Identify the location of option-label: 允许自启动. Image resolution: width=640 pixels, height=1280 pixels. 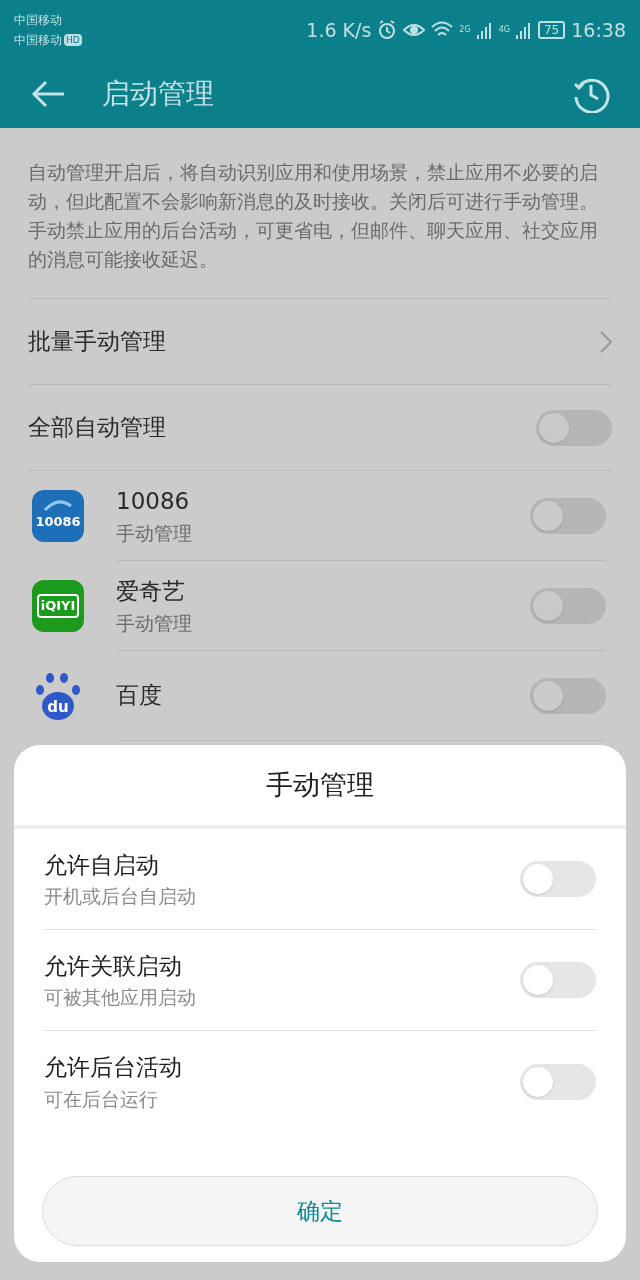
(102, 865).